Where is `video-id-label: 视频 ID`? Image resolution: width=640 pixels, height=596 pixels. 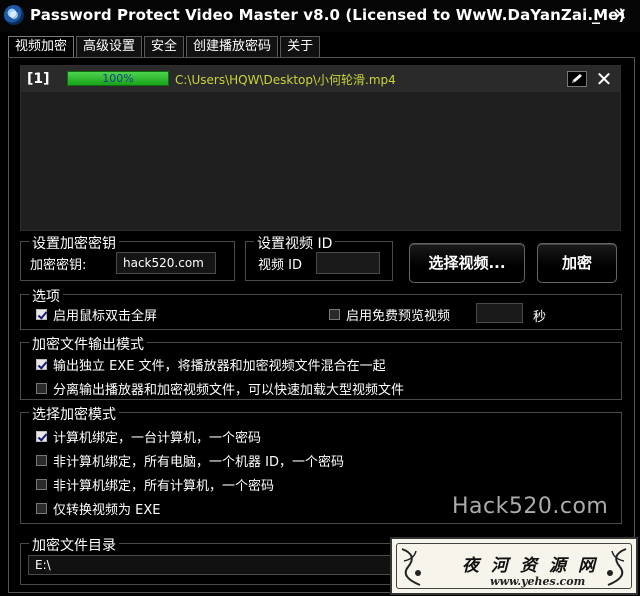 video-id-label: 视频 ID is located at coordinates (280, 265).